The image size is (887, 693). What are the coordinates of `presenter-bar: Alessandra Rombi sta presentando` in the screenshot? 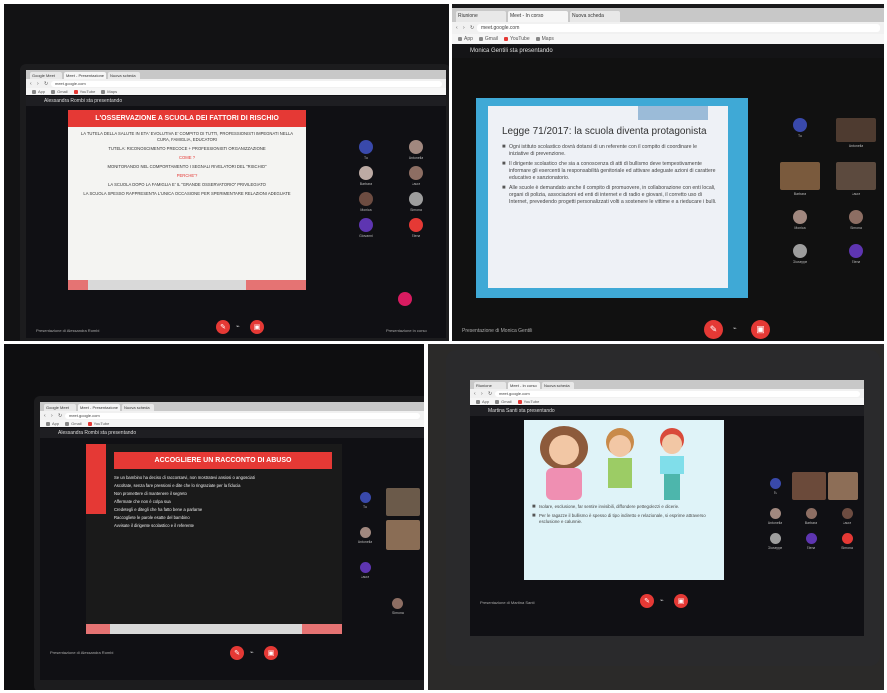 It's located at (236, 101).